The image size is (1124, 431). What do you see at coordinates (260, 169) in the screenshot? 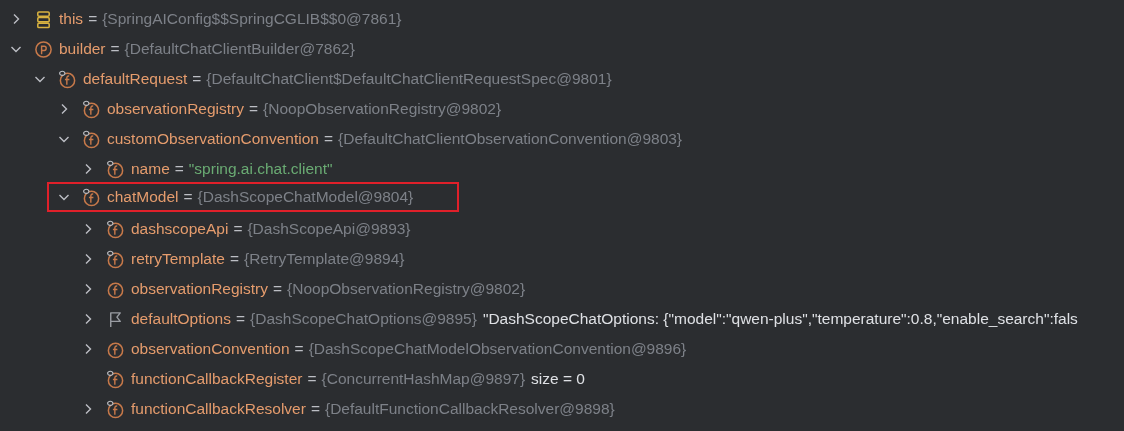
I see `string-value: "spring.ai.chat.client"` at bounding box center [260, 169].